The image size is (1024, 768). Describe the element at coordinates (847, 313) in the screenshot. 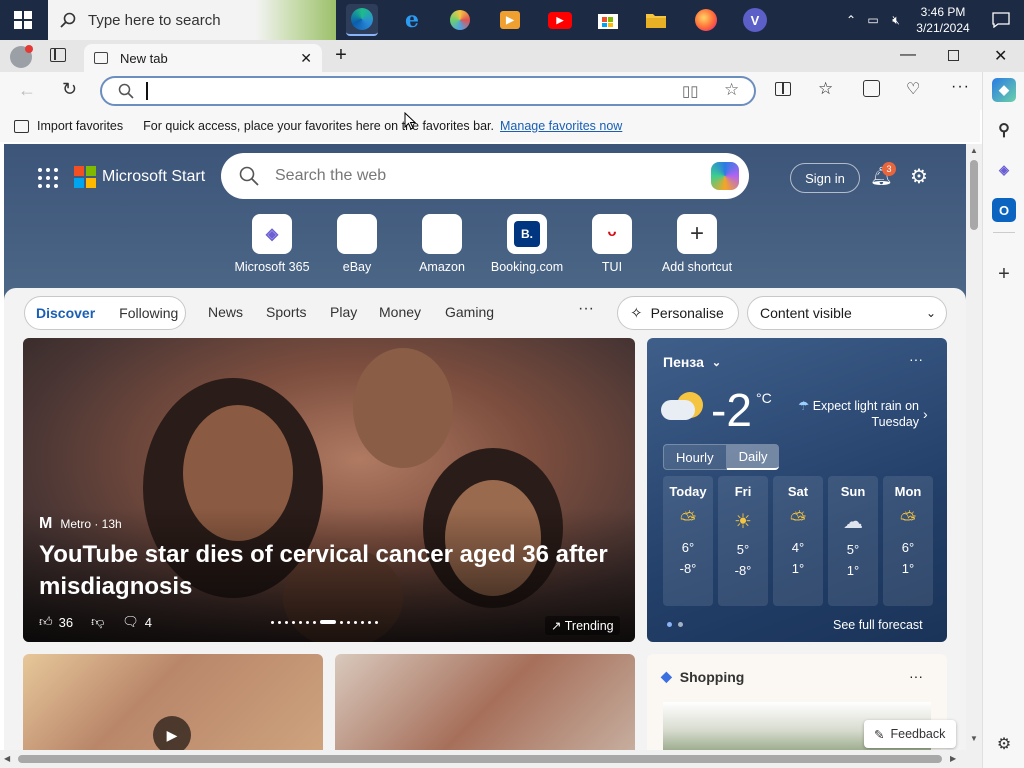

I see `content-visibility-dropdown: Content visible ⌄` at that location.